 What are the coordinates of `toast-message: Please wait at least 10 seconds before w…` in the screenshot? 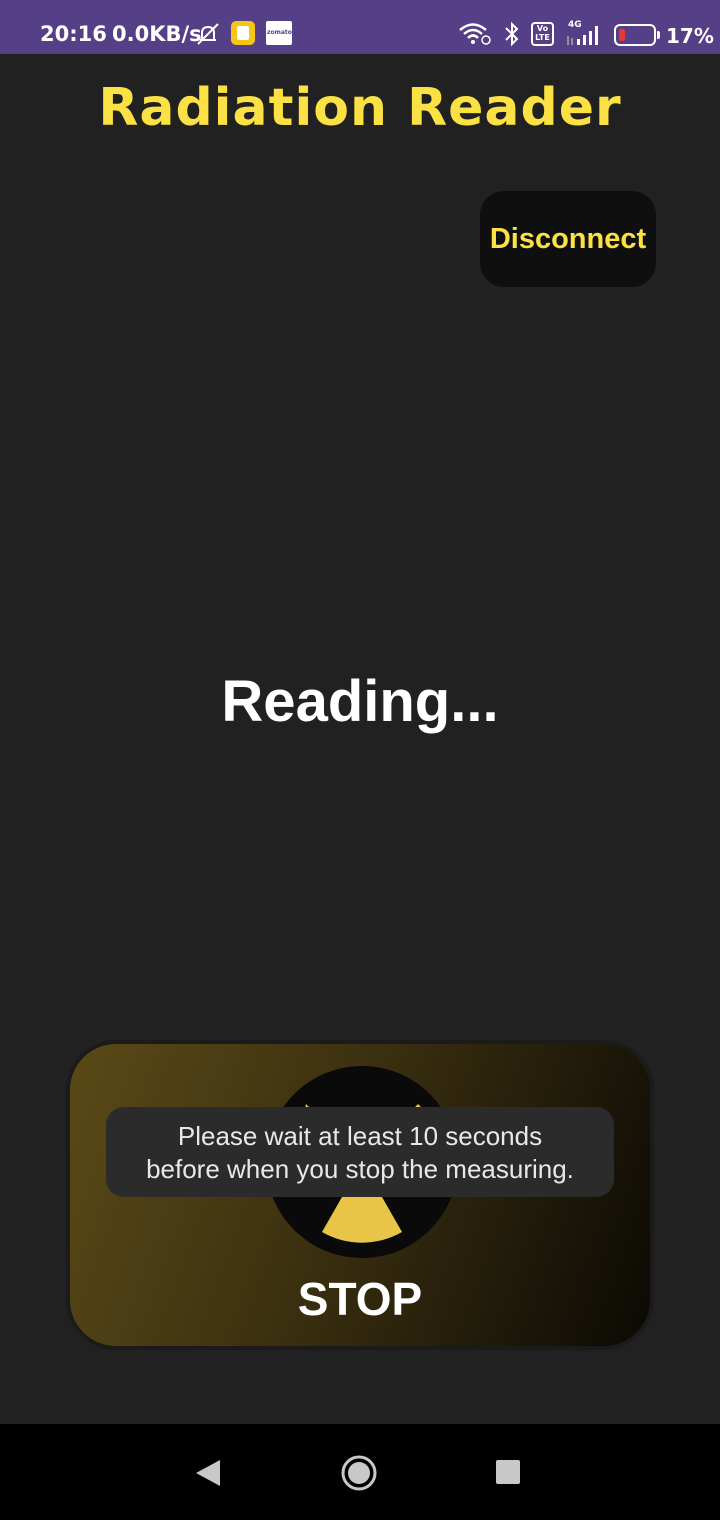 It's located at (360, 1152).